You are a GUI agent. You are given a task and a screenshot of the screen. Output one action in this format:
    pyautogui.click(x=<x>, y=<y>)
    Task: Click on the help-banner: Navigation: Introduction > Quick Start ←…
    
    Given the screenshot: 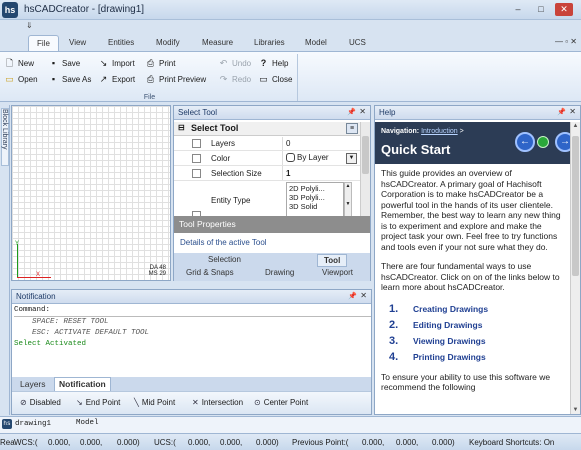 What is the action you would take?
    pyautogui.click(x=477, y=143)
    